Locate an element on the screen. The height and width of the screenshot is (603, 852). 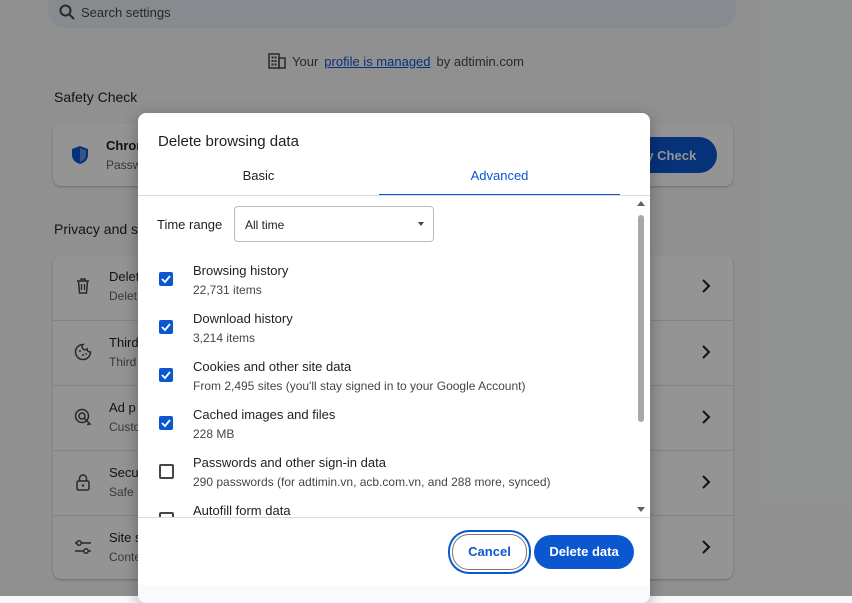
checkbox-browsing-history is located at coordinates (166, 279).